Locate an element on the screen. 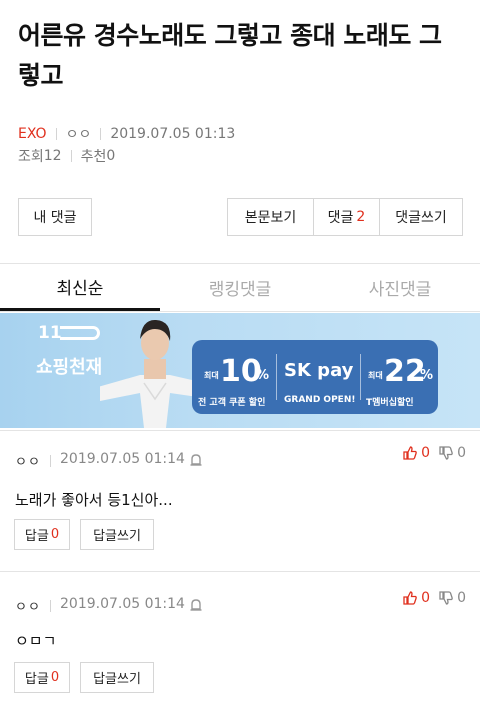 Image resolution: width=480 pixels, height=715 pixels. post-action-group: 본문보기 댓글 2 댓글쓰기 is located at coordinates (345, 217).